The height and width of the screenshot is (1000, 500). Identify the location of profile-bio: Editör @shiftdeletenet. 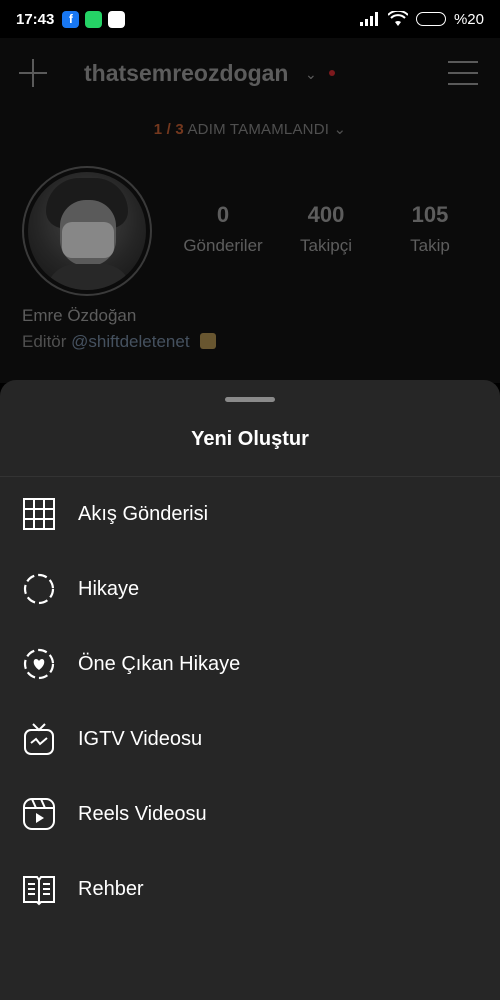
(119, 342).